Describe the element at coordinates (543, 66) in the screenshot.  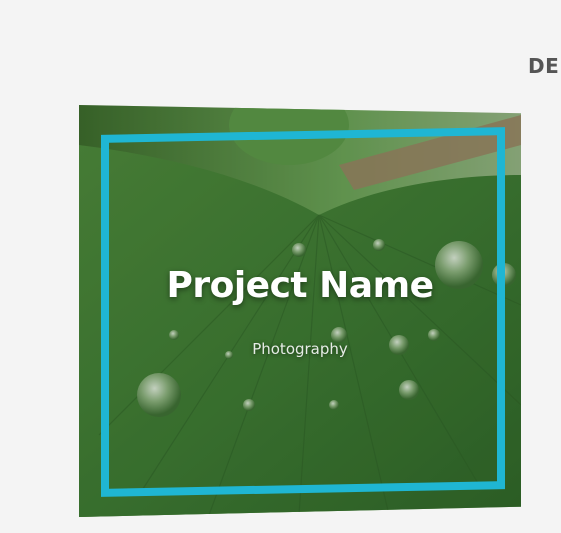
I see `nav-link-partial: DE` at that location.